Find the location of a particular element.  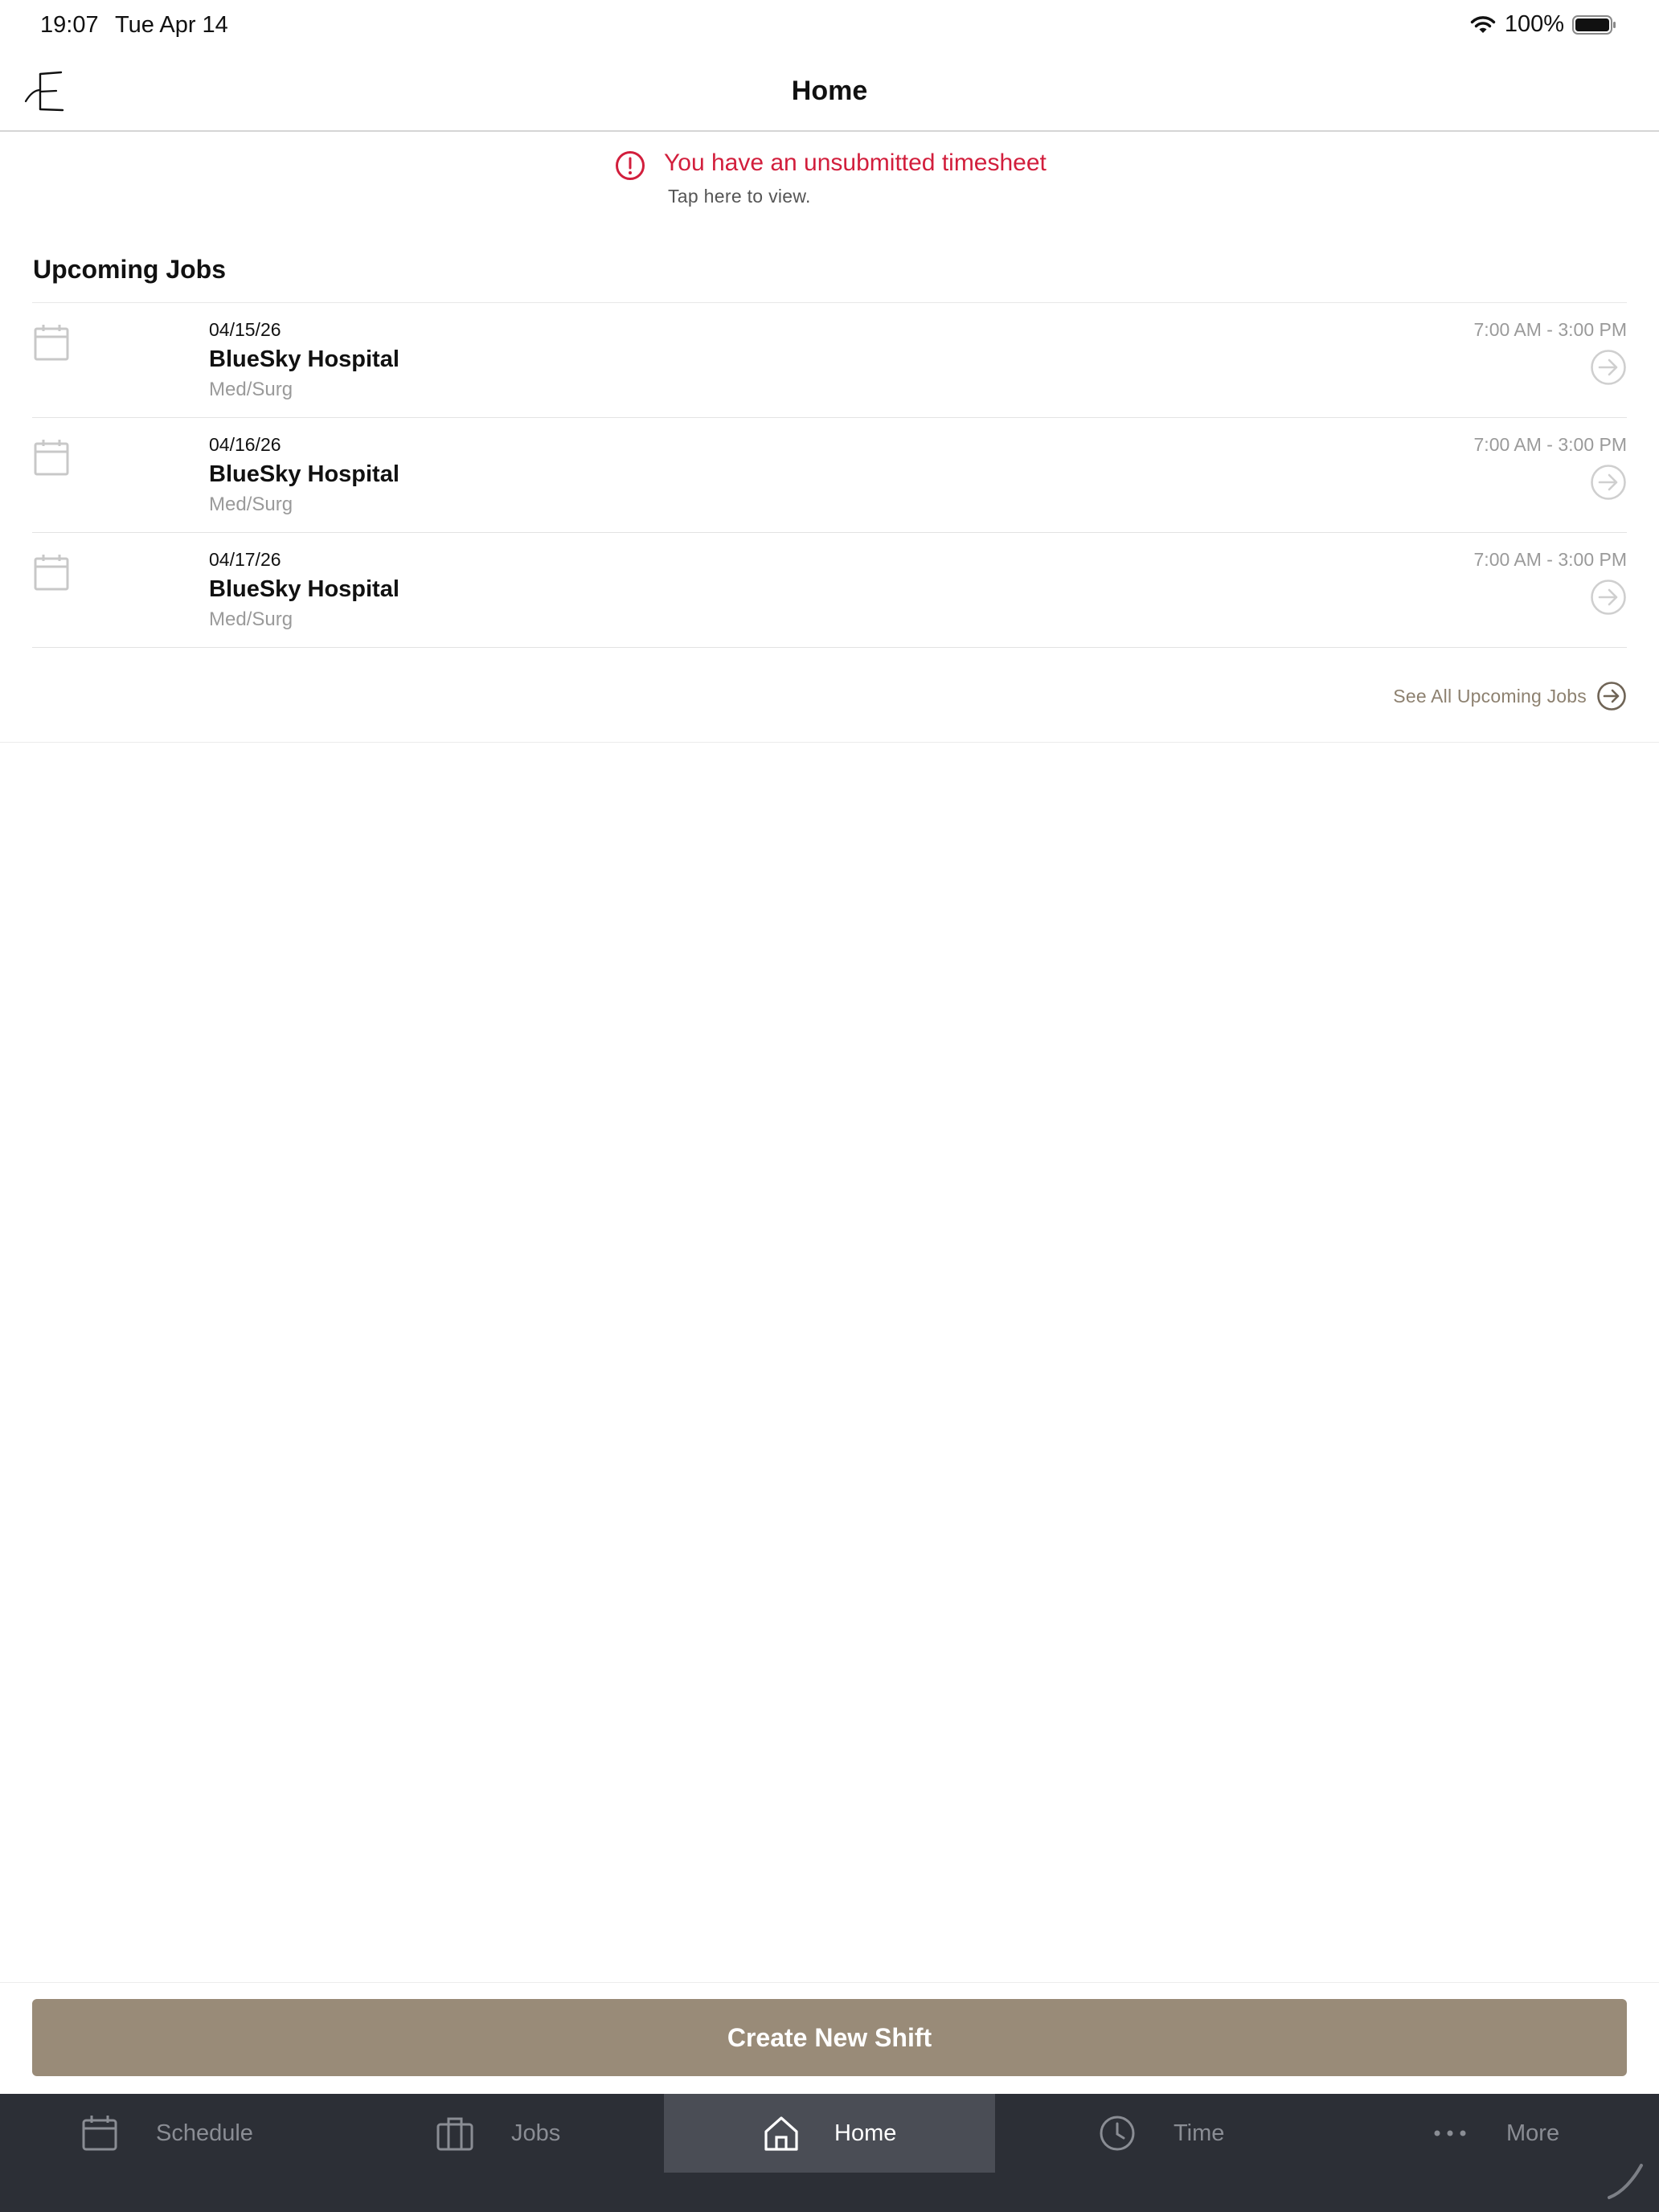

status-date: Tue Apr 14 is located at coordinates (171, 25).